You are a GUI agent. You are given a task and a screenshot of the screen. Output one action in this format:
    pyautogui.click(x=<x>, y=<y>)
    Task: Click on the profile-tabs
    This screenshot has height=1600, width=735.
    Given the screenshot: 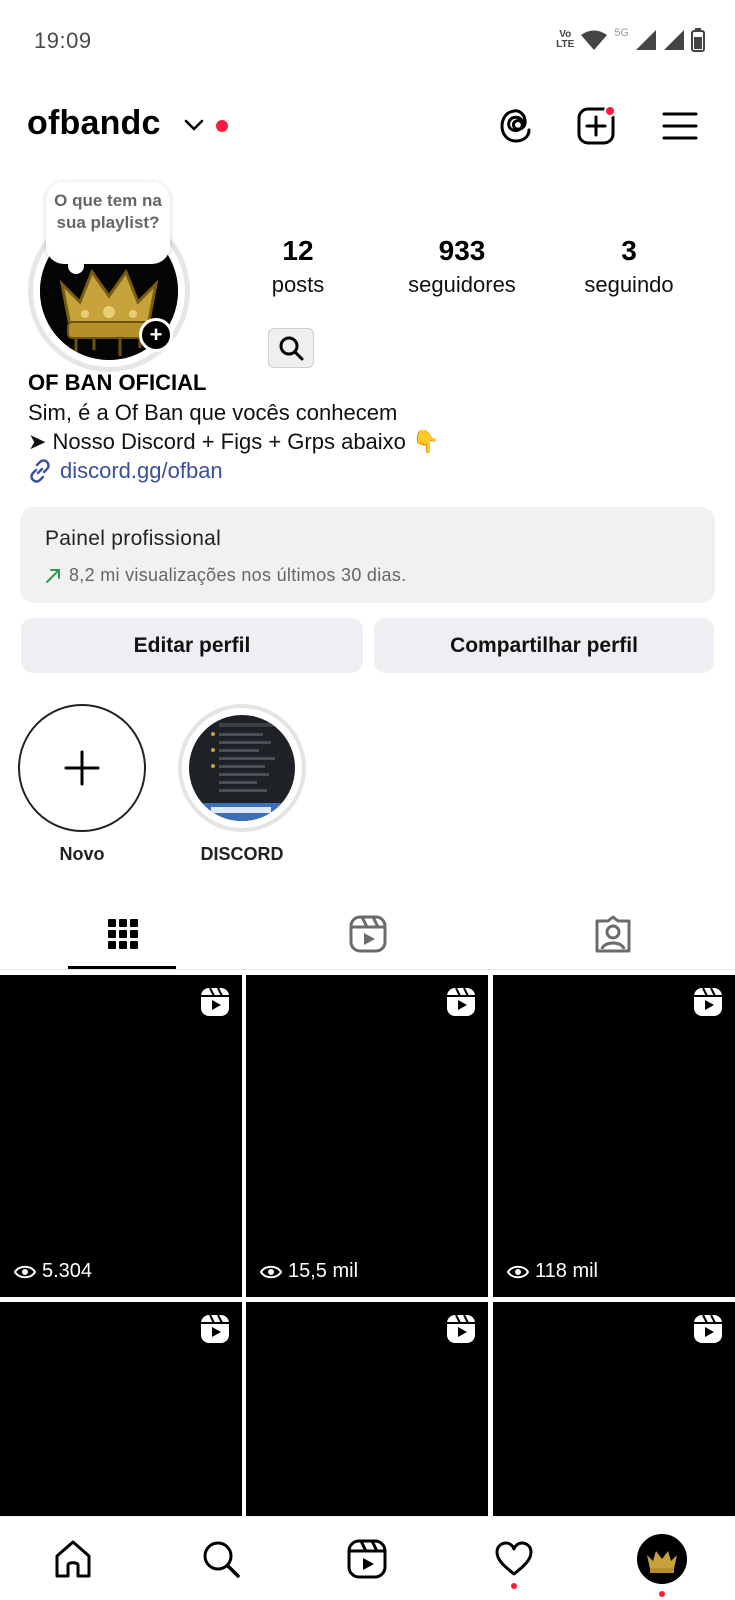 What is the action you would take?
    pyautogui.click(x=367, y=934)
    